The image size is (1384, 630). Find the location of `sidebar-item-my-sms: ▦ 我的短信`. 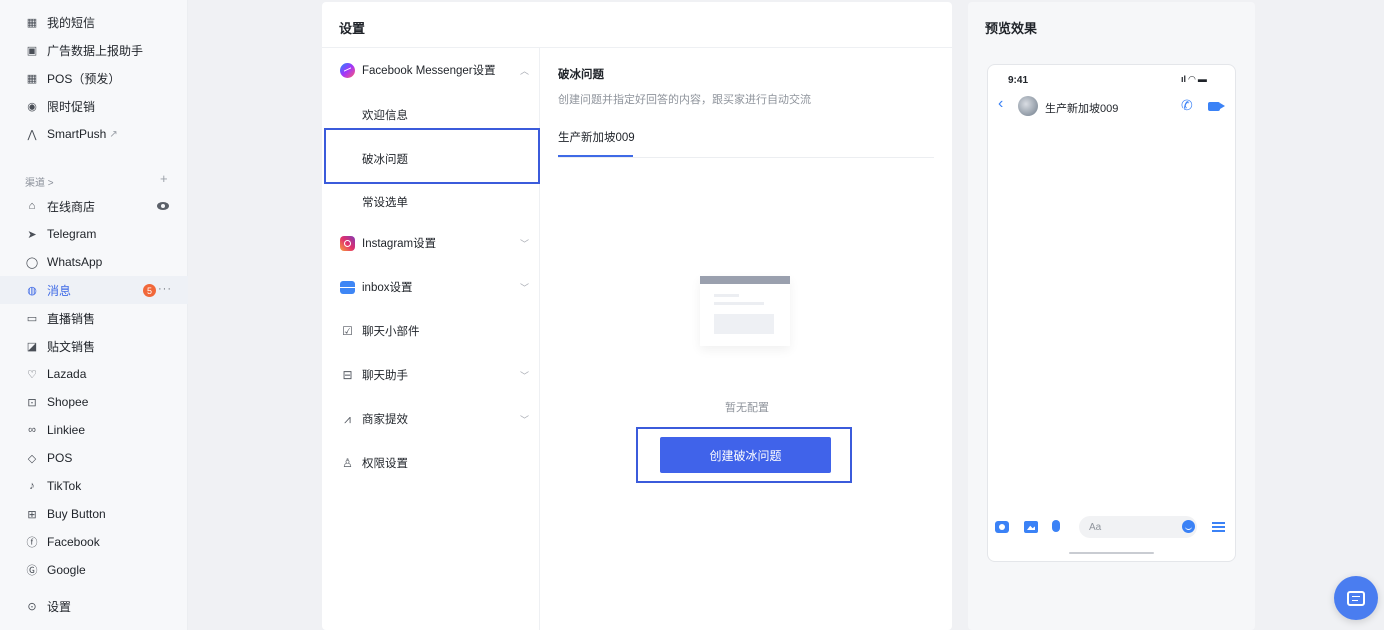

sidebar-item-my-sms: ▦ 我的短信 is located at coordinates (94, 22).